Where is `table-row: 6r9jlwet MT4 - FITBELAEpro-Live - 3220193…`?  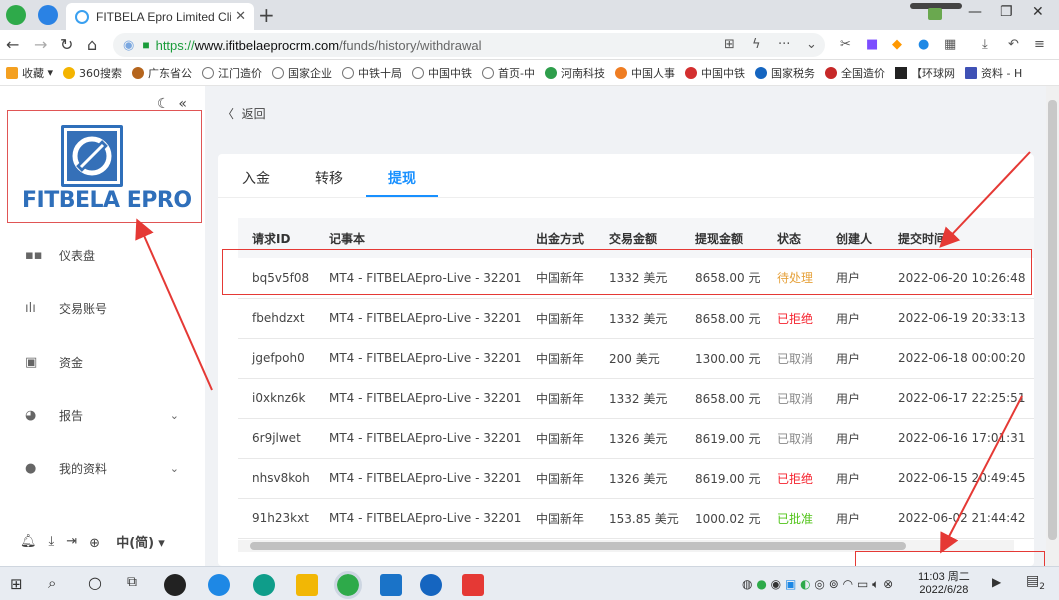 table-row: 6r9jlwet MT4 - FITBELAEpro-Live - 3220193… is located at coordinates (636, 438).